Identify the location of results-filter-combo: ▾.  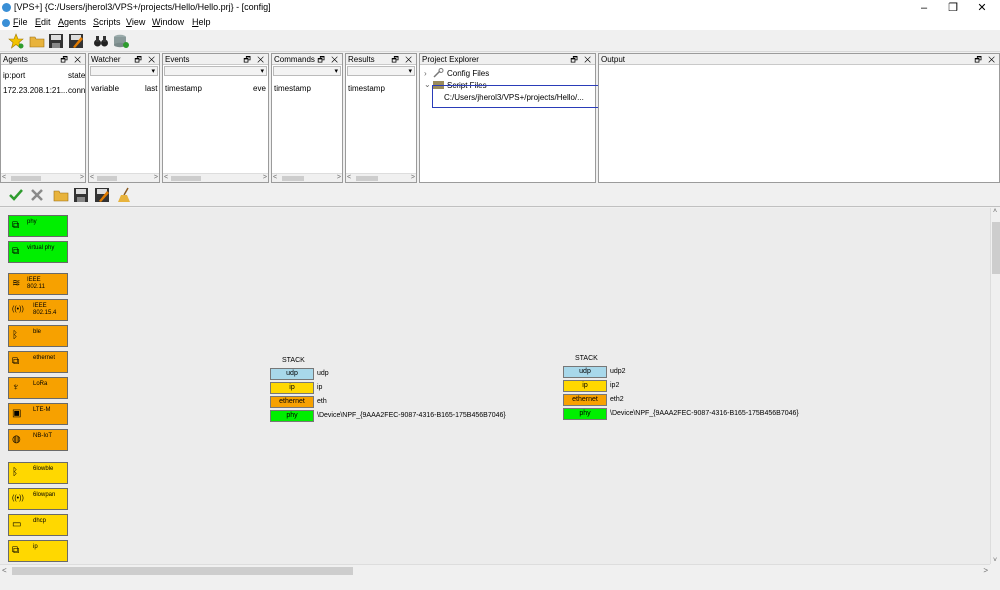
(381, 71).